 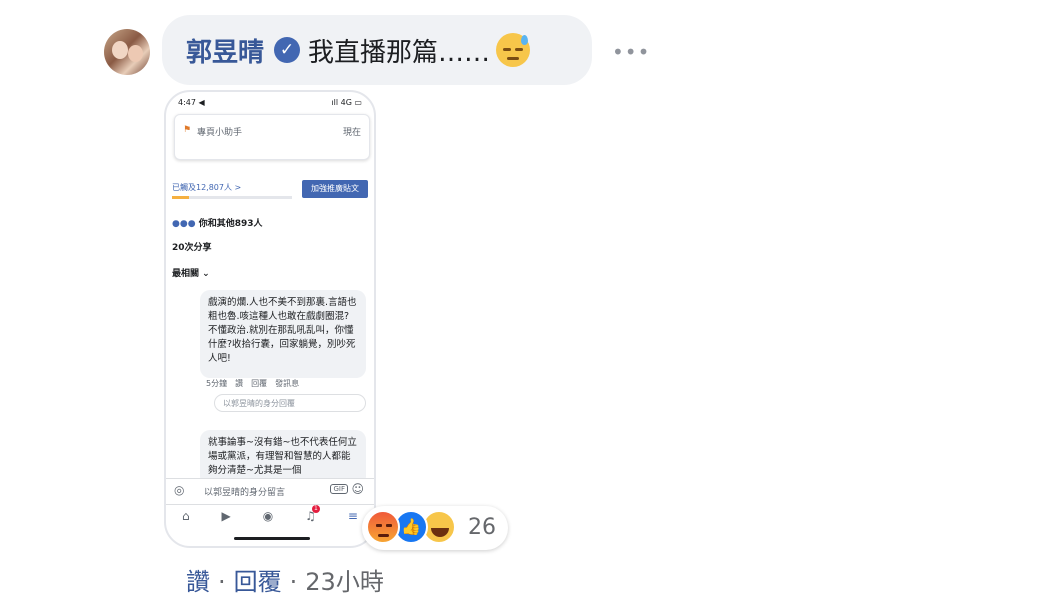 What do you see at coordinates (230, 224) in the screenshot?
I see `reactions-text: 你和其他893人` at bounding box center [230, 224].